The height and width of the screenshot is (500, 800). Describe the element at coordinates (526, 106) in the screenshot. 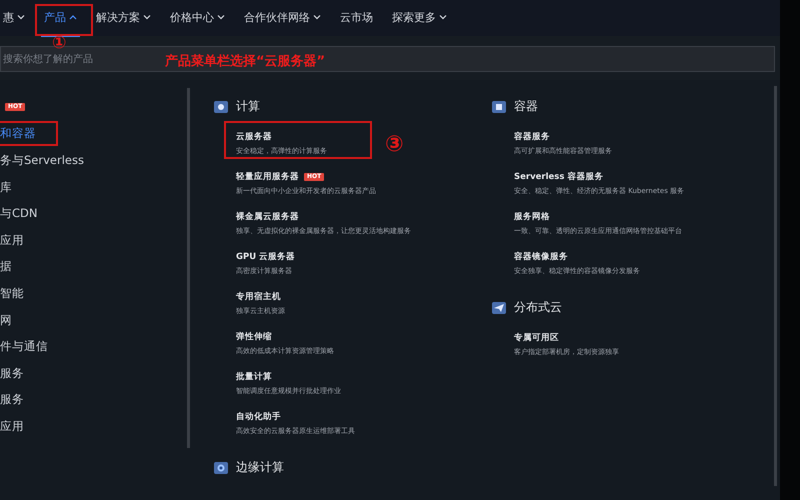

I see `section-title: 容器` at that location.